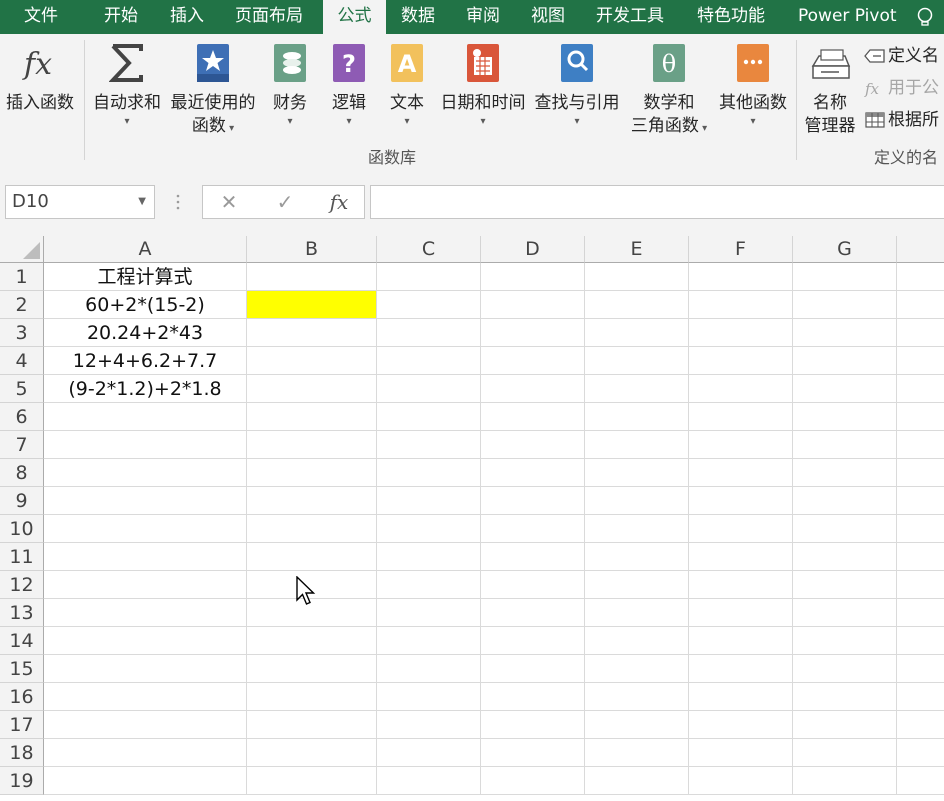 Image resolution: width=944 pixels, height=801 pixels. I want to click on select-all-corner, so click(22, 249).